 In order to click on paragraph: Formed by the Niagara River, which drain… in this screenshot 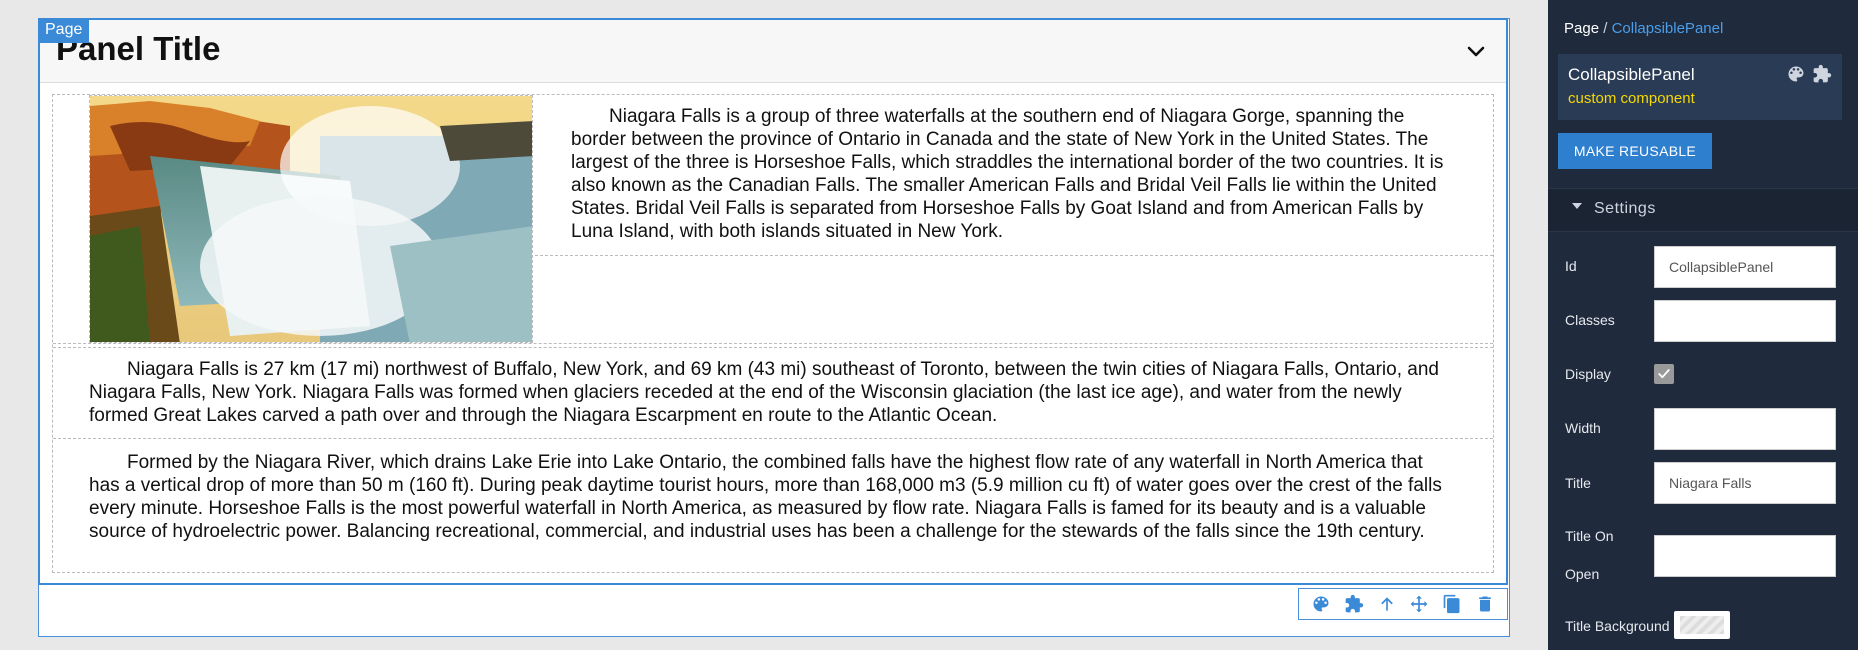, I will do `click(765, 497)`.